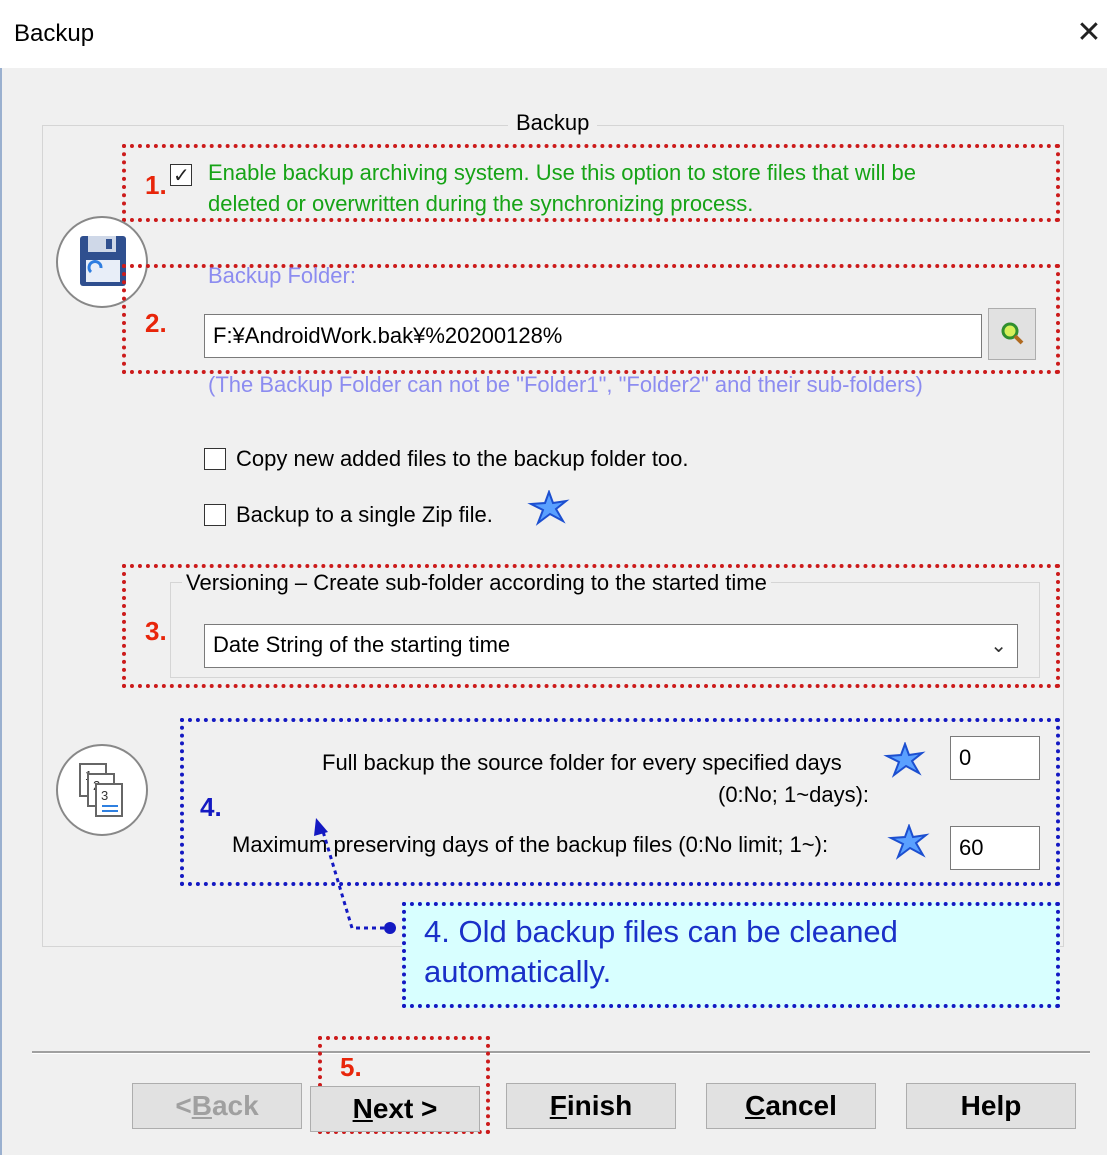 The width and height of the screenshot is (1107, 1155). Describe the element at coordinates (801, 1105) in the screenshot. I see `cancel-button-rest: ancel` at that location.